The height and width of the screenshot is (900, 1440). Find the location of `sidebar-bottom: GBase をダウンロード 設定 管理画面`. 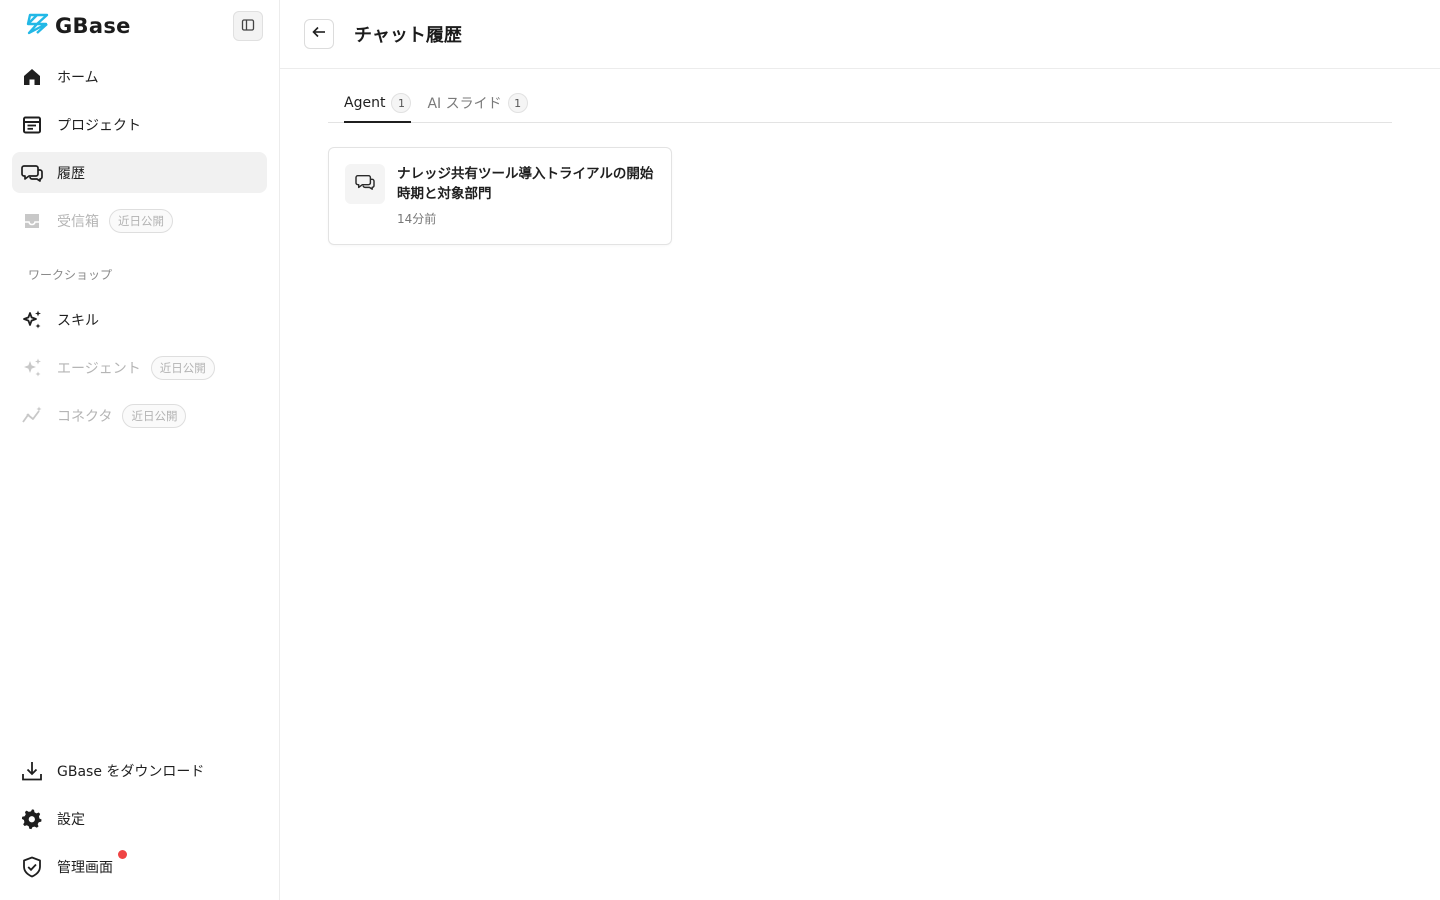

sidebar-bottom: GBase をダウンロード 設定 管理画面 is located at coordinates (139, 825).